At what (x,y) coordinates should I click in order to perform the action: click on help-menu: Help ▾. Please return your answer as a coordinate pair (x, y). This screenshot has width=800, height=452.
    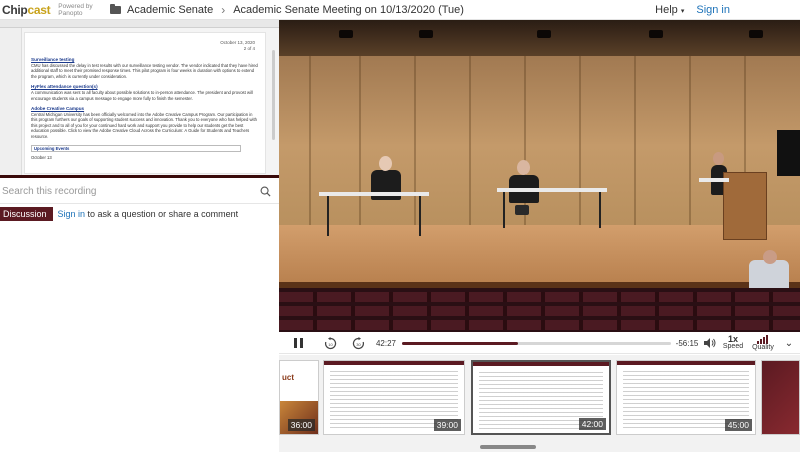
    Looking at the image, I should click on (669, 10).